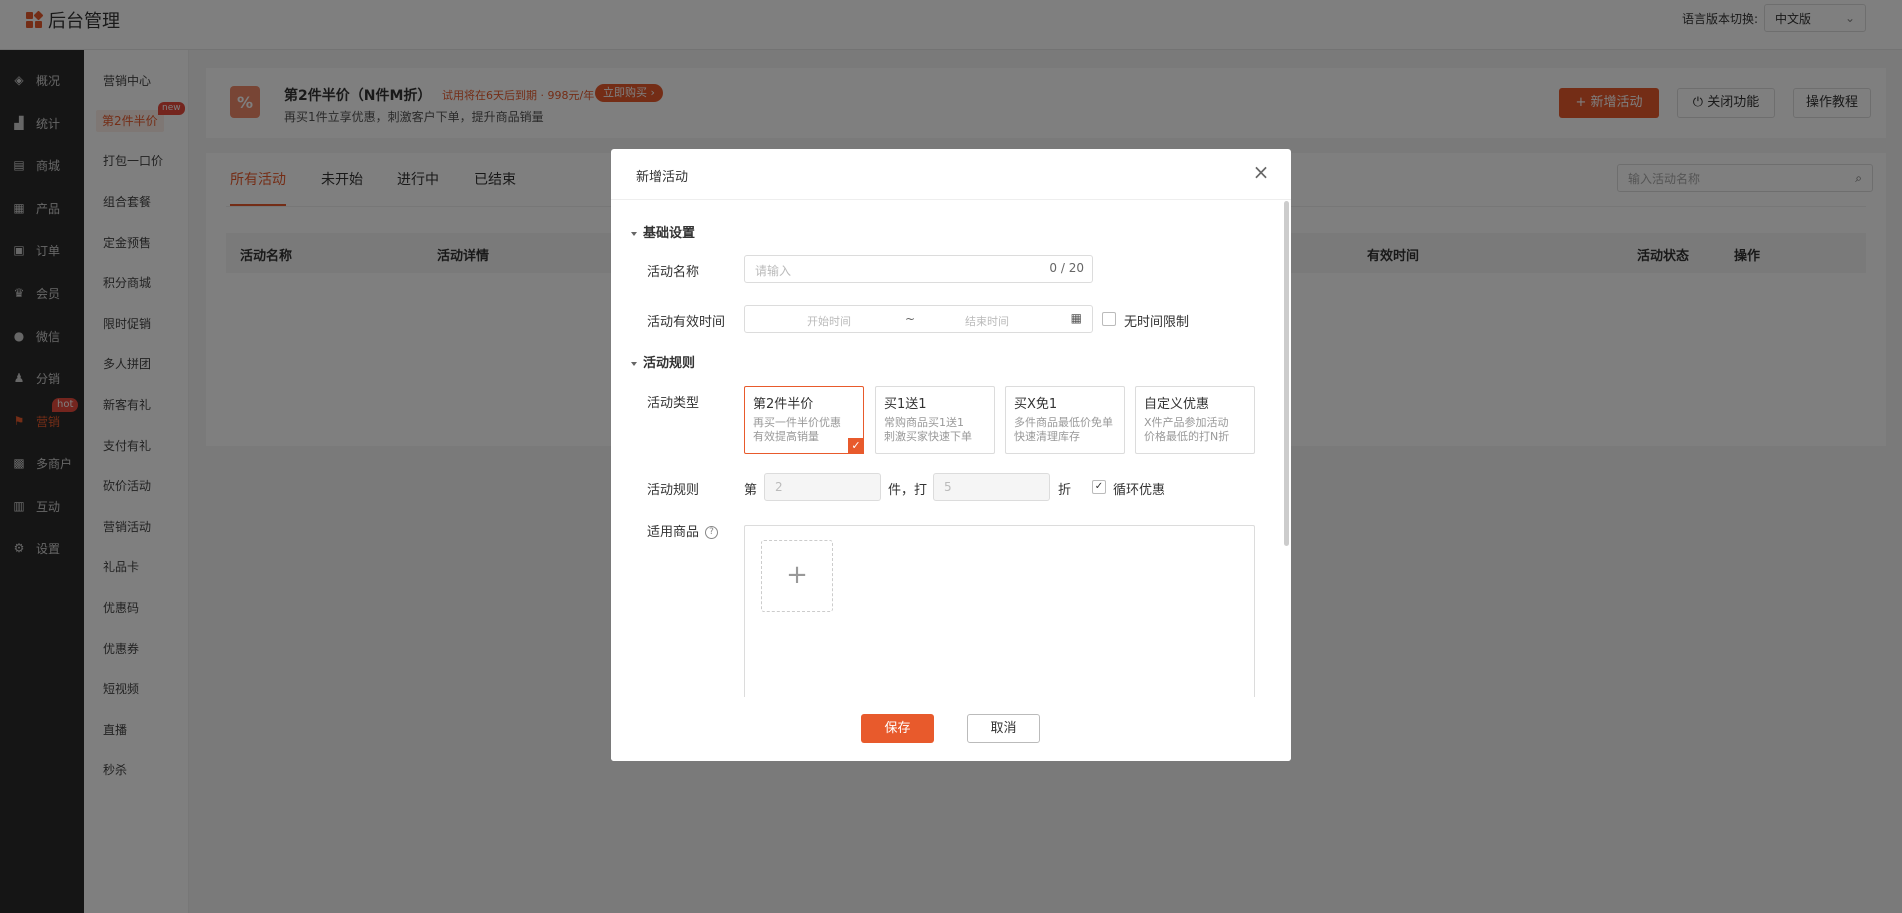  What do you see at coordinates (908, 490) in the screenshot?
I see `rule-mid: 件，打` at bounding box center [908, 490].